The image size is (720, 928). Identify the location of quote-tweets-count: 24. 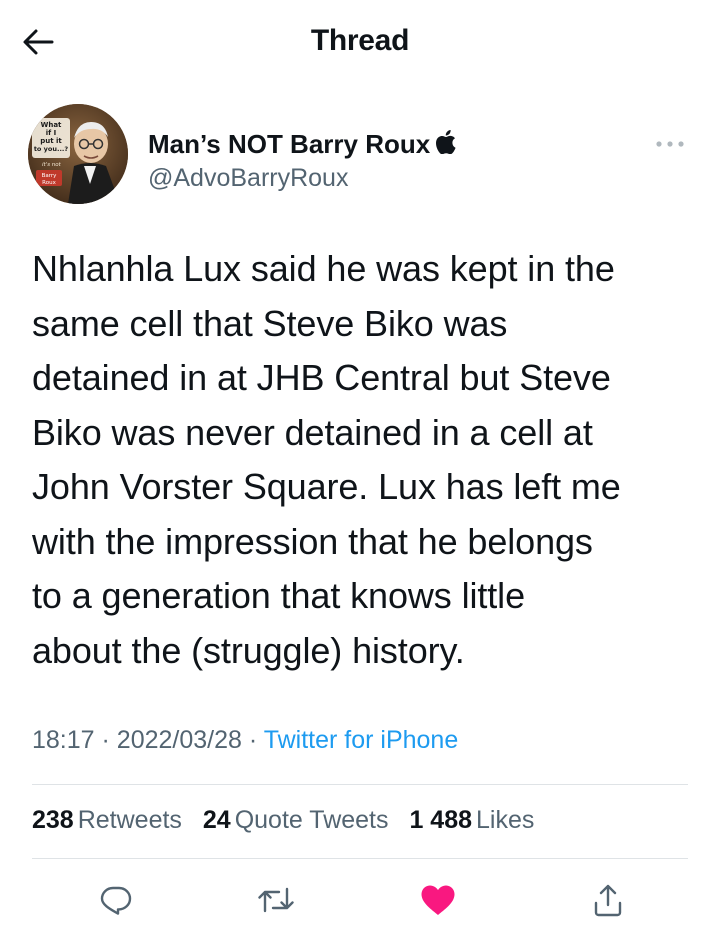
(216, 820).